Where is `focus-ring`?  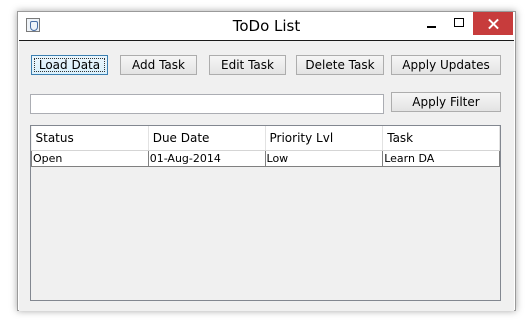 focus-ring is located at coordinates (69, 65).